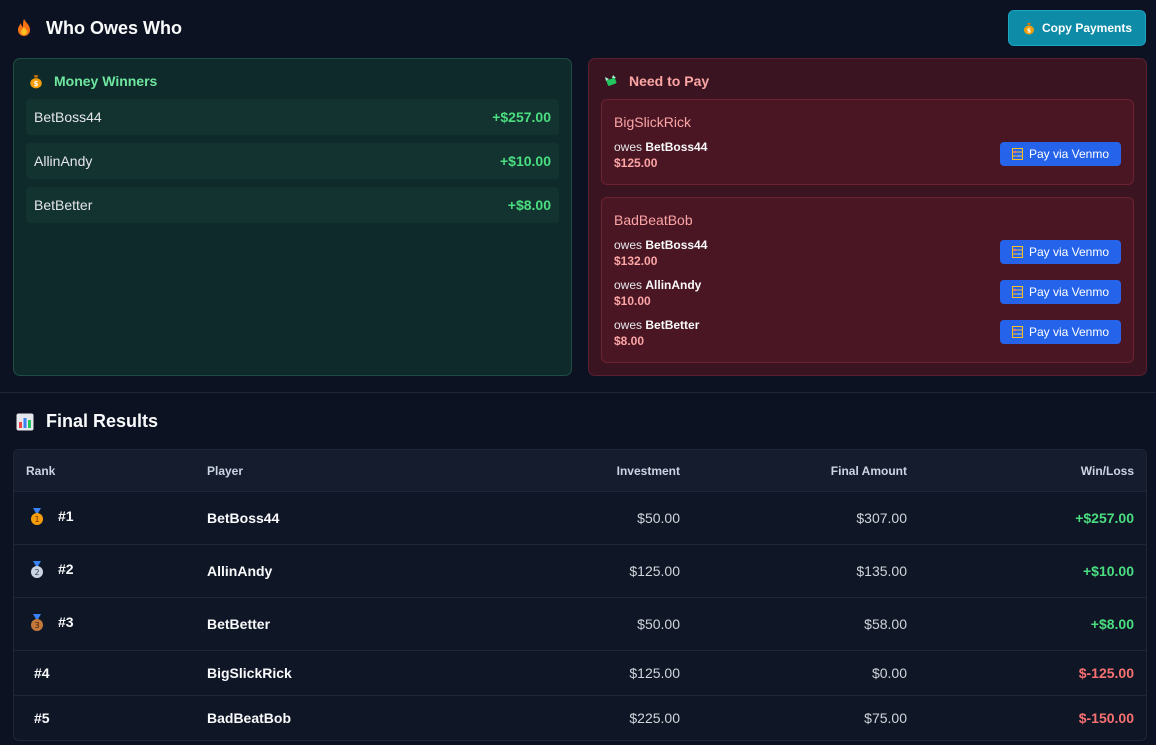 The height and width of the screenshot is (745, 1156). I want to click on svg-text: 3, so click(36, 625).